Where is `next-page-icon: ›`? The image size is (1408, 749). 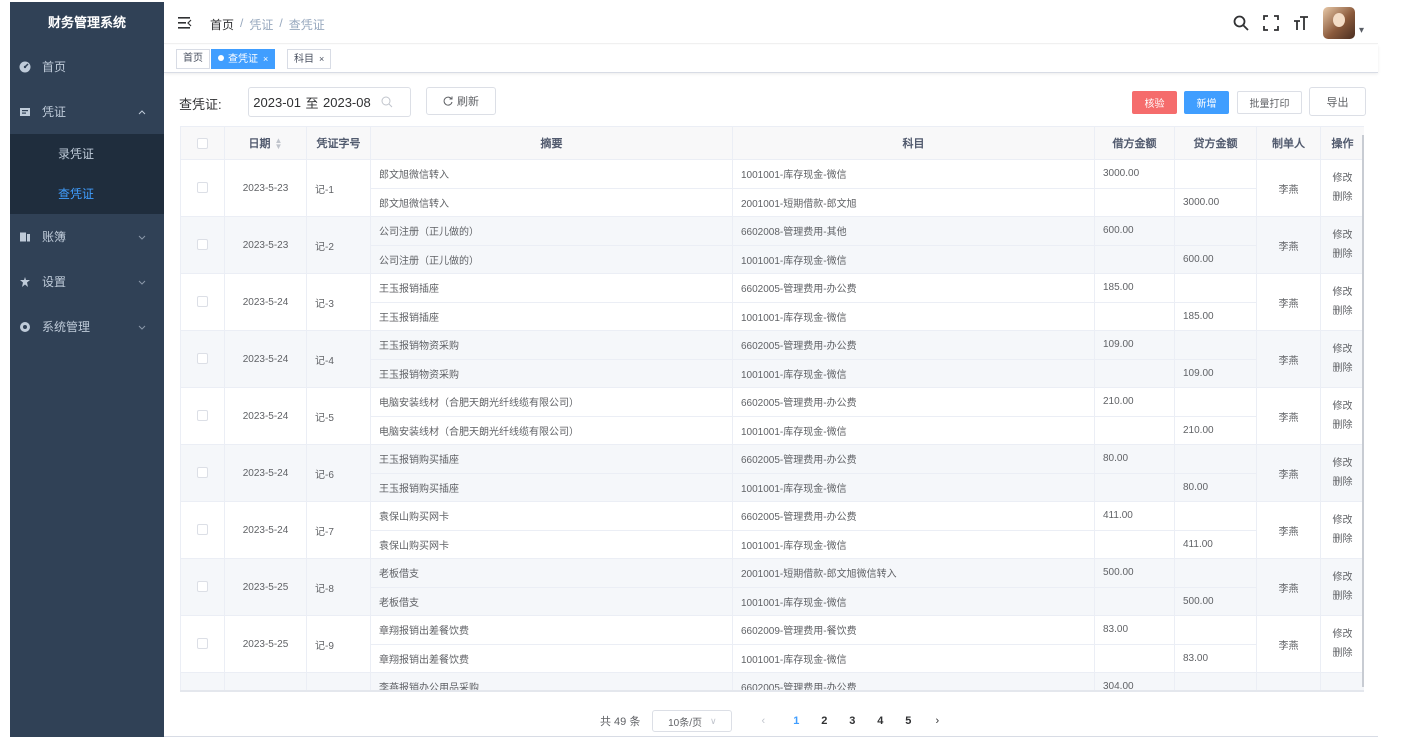
next-page-icon: › is located at coordinates (937, 721).